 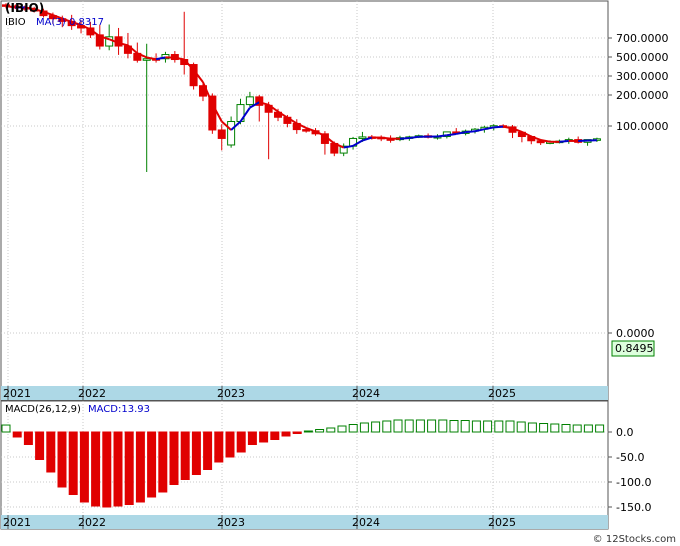 What do you see at coordinates (119, 409) in the screenshot?
I see `macd-legend-value: MACD:13.93` at bounding box center [119, 409].